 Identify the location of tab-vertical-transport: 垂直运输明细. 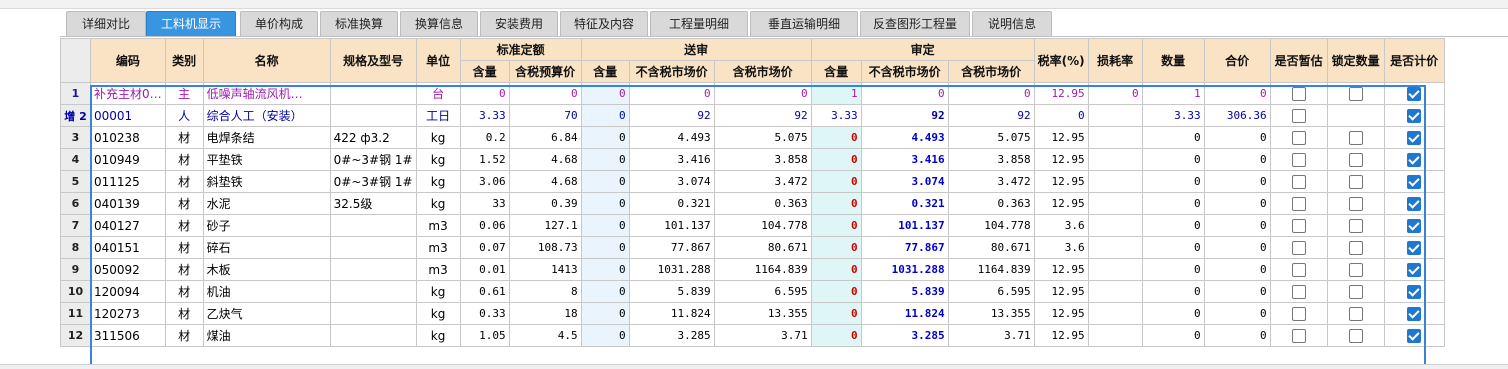
(804, 23).